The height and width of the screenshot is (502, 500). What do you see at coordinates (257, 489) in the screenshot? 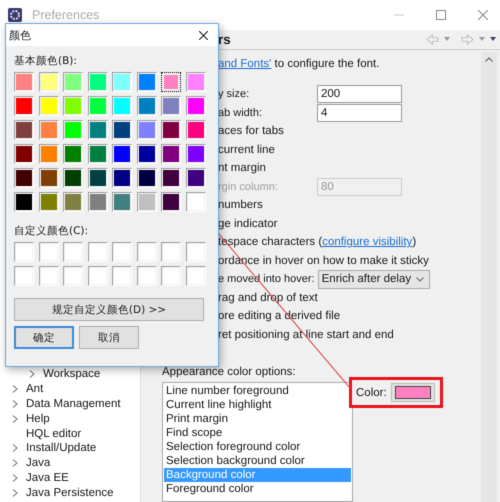
I see `list-item: Foreground color` at bounding box center [257, 489].